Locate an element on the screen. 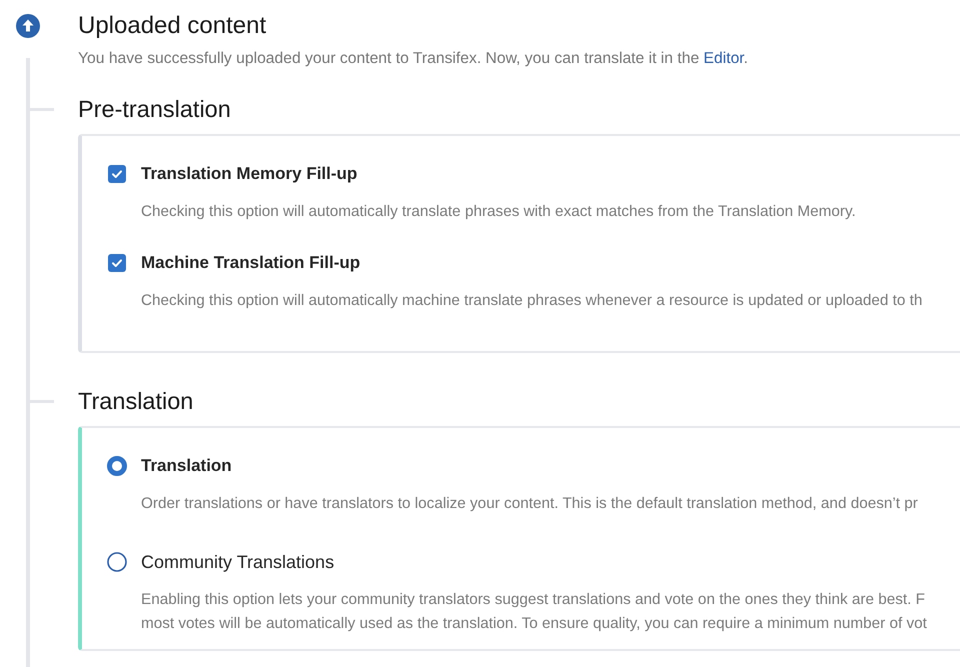  upload-message: You have successfully uploaded your content to Transifex. Now, you can translate it in the Editor. is located at coordinates (414, 59).